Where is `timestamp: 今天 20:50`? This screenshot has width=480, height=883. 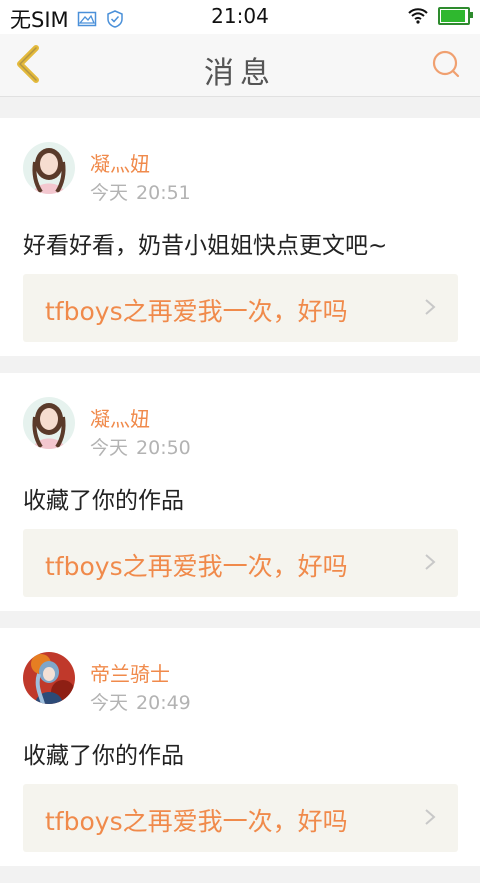
timestamp: 今天 20:50 is located at coordinates (140, 446).